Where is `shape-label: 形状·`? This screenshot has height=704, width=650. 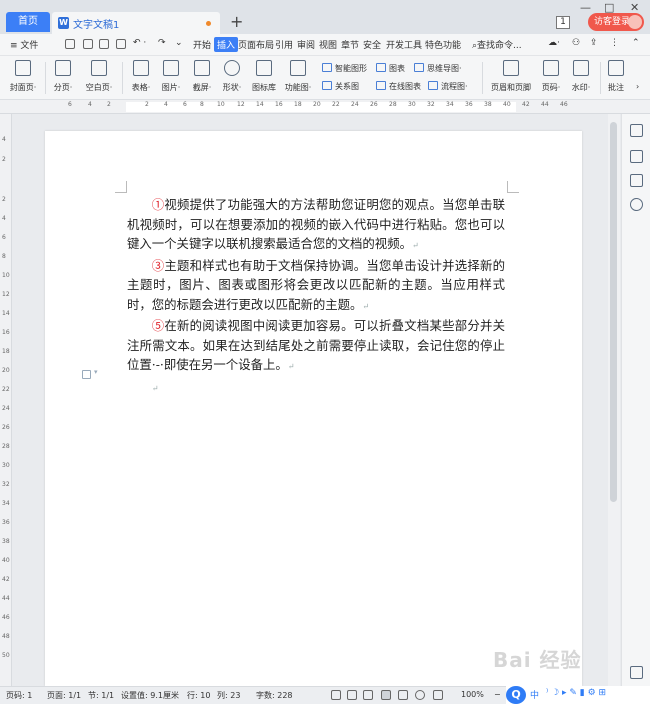
shape-label: 形状· is located at coordinates (232, 87).